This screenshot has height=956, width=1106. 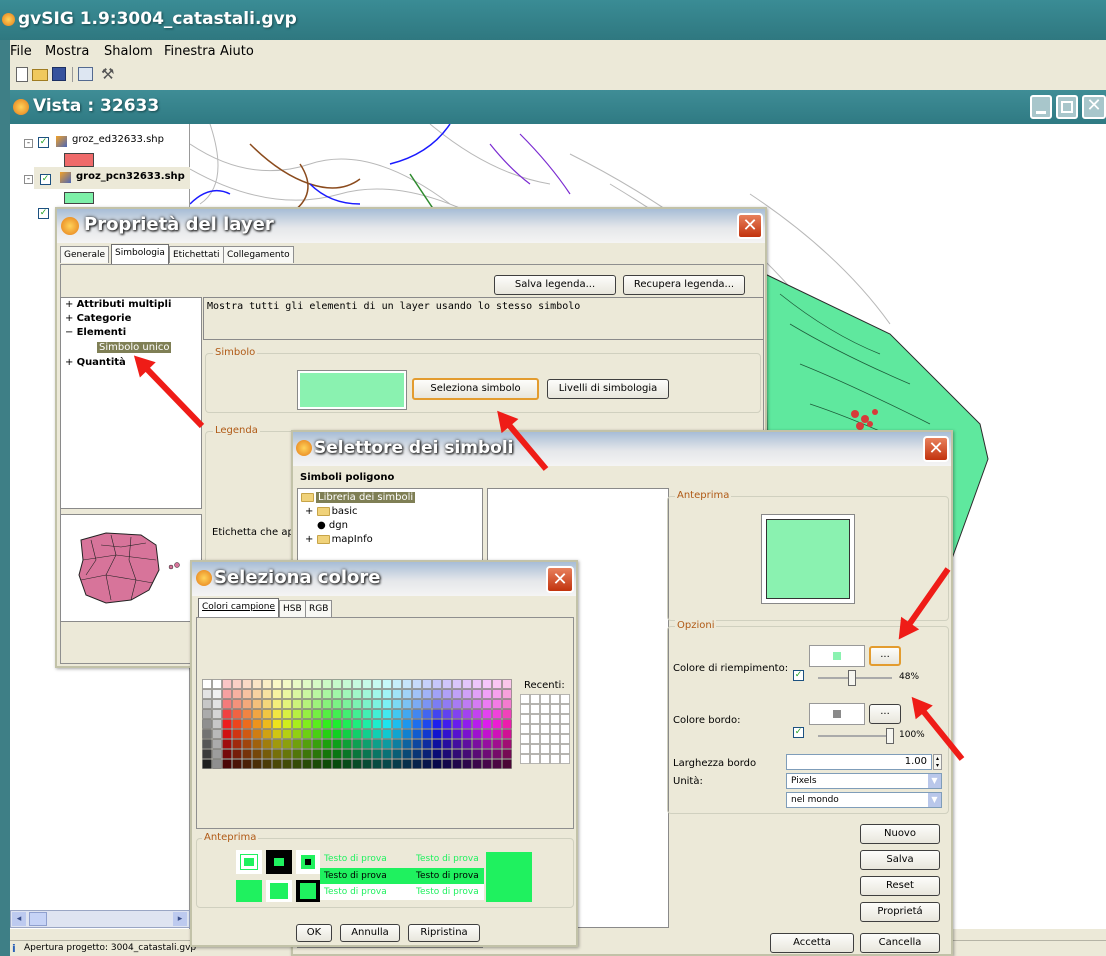 I want to click on menu-file: File, so click(x=21, y=51).